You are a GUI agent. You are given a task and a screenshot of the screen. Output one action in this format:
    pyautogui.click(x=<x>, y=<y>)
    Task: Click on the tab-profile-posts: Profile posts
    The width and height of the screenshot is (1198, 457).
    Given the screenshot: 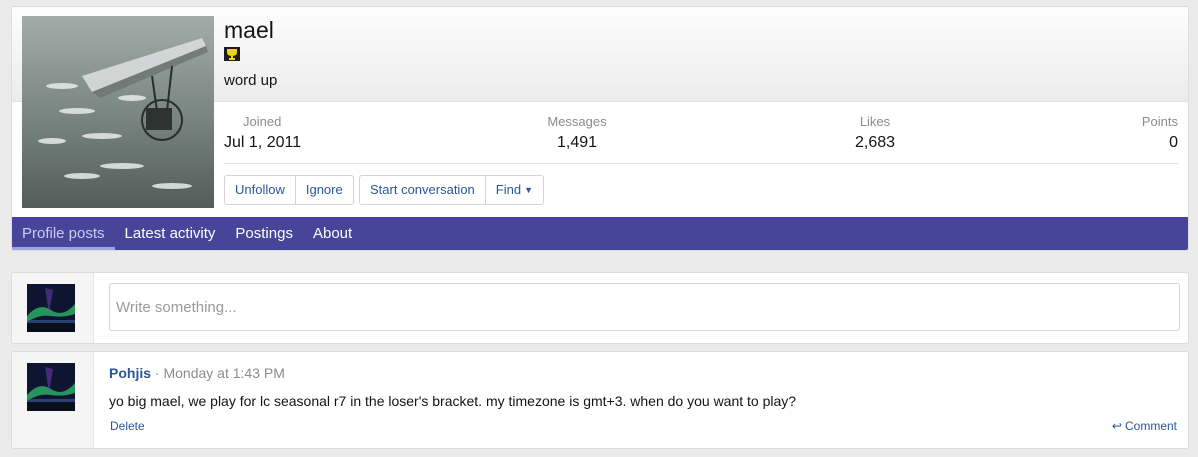 What is the action you would take?
    pyautogui.click(x=63, y=233)
    